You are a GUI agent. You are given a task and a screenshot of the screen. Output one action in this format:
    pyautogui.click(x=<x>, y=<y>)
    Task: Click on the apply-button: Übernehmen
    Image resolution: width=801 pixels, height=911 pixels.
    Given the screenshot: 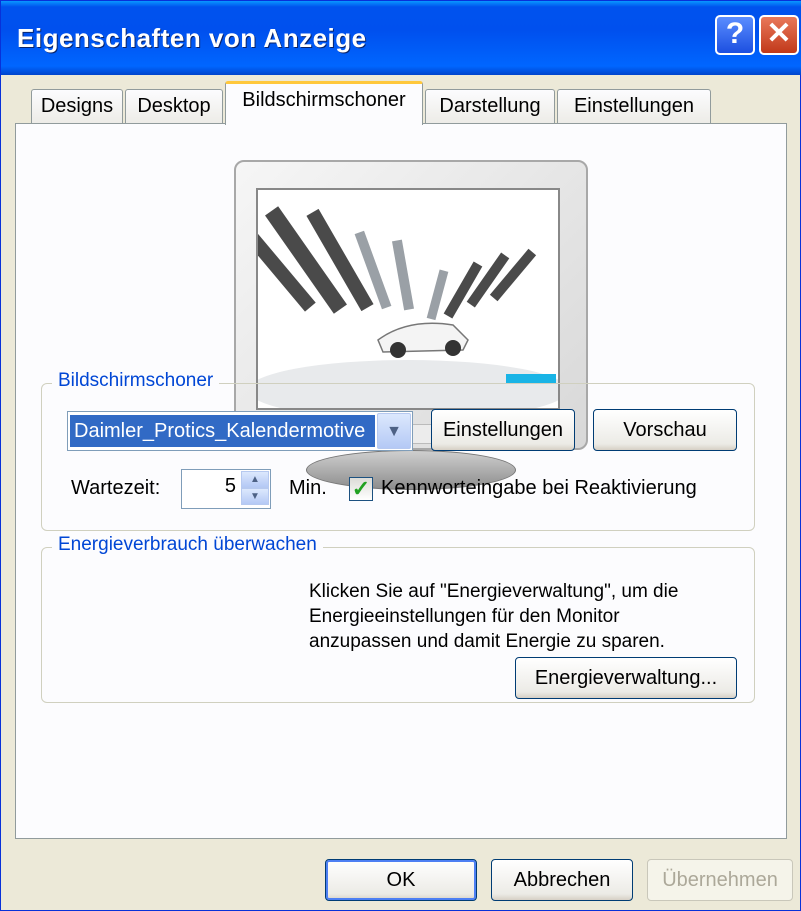 What is the action you would take?
    pyautogui.click(x=720, y=880)
    